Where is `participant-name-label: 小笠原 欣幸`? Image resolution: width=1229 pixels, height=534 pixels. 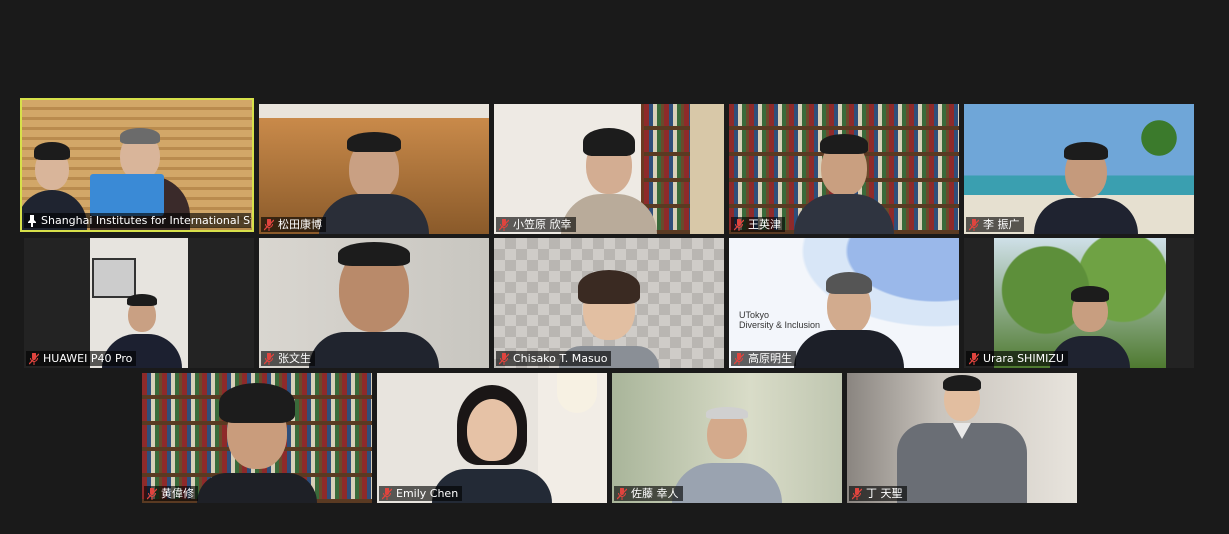 participant-name-label: 小笠原 欣幸 is located at coordinates (536, 224).